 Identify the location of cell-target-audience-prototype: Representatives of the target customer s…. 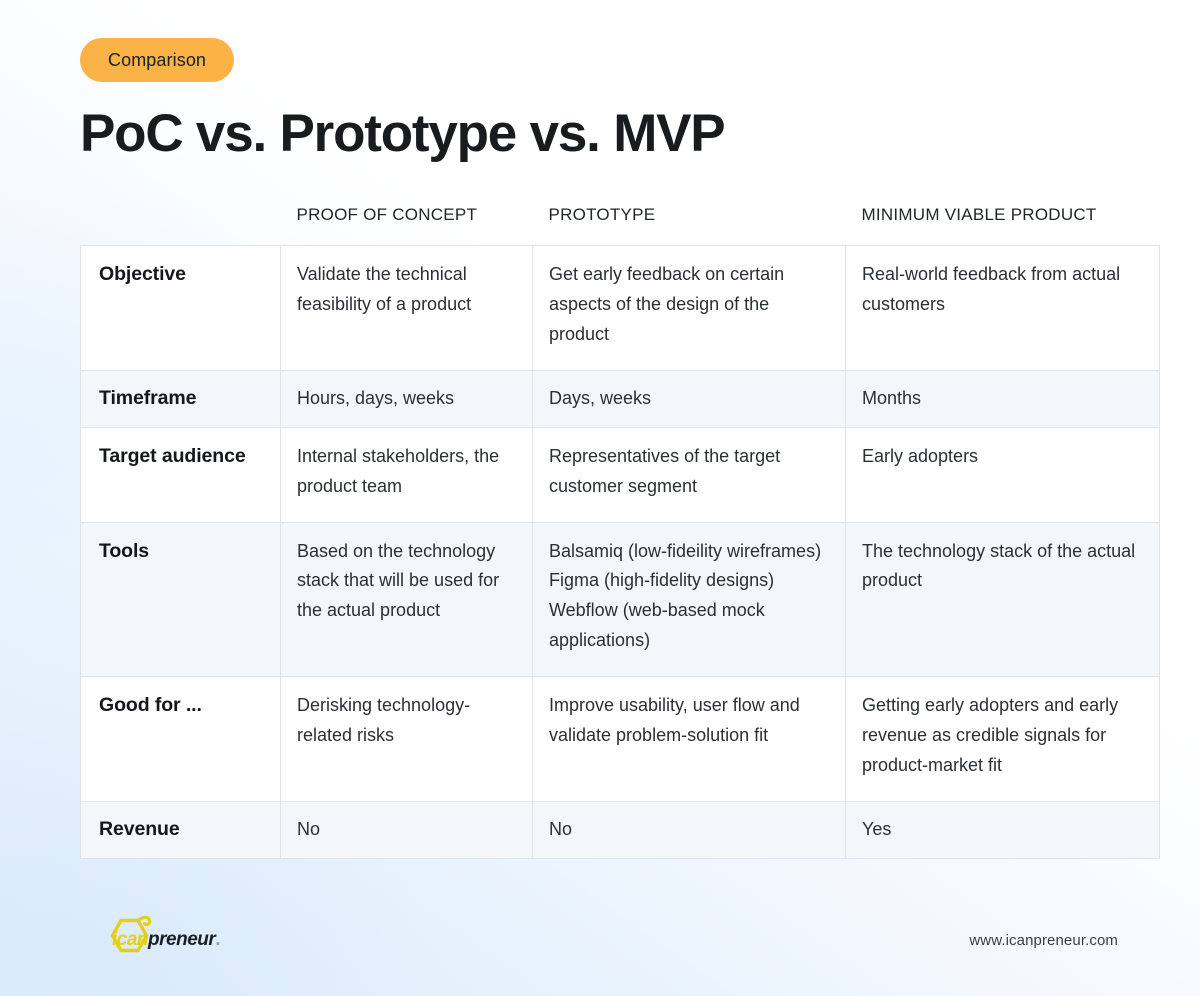
(689, 474).